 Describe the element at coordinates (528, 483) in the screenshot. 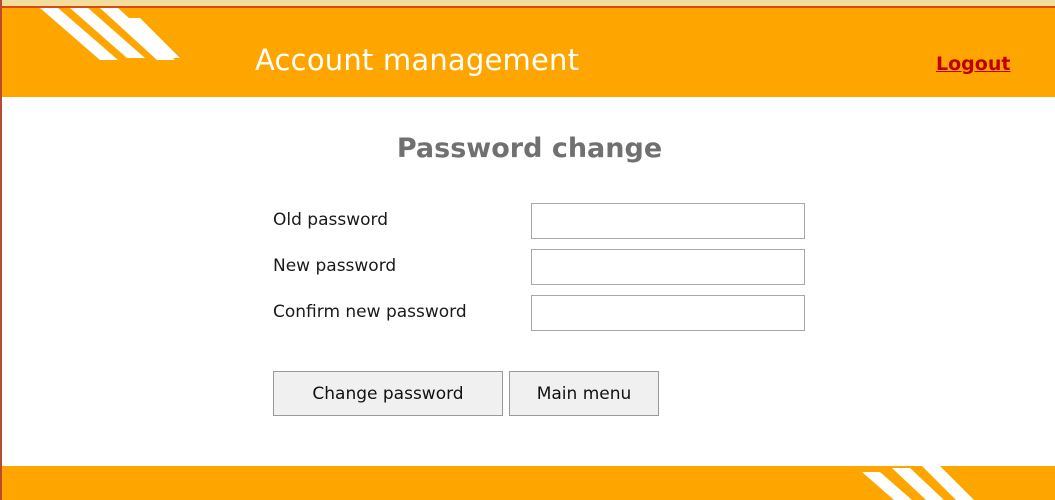

I see `footer-bar` at that location.